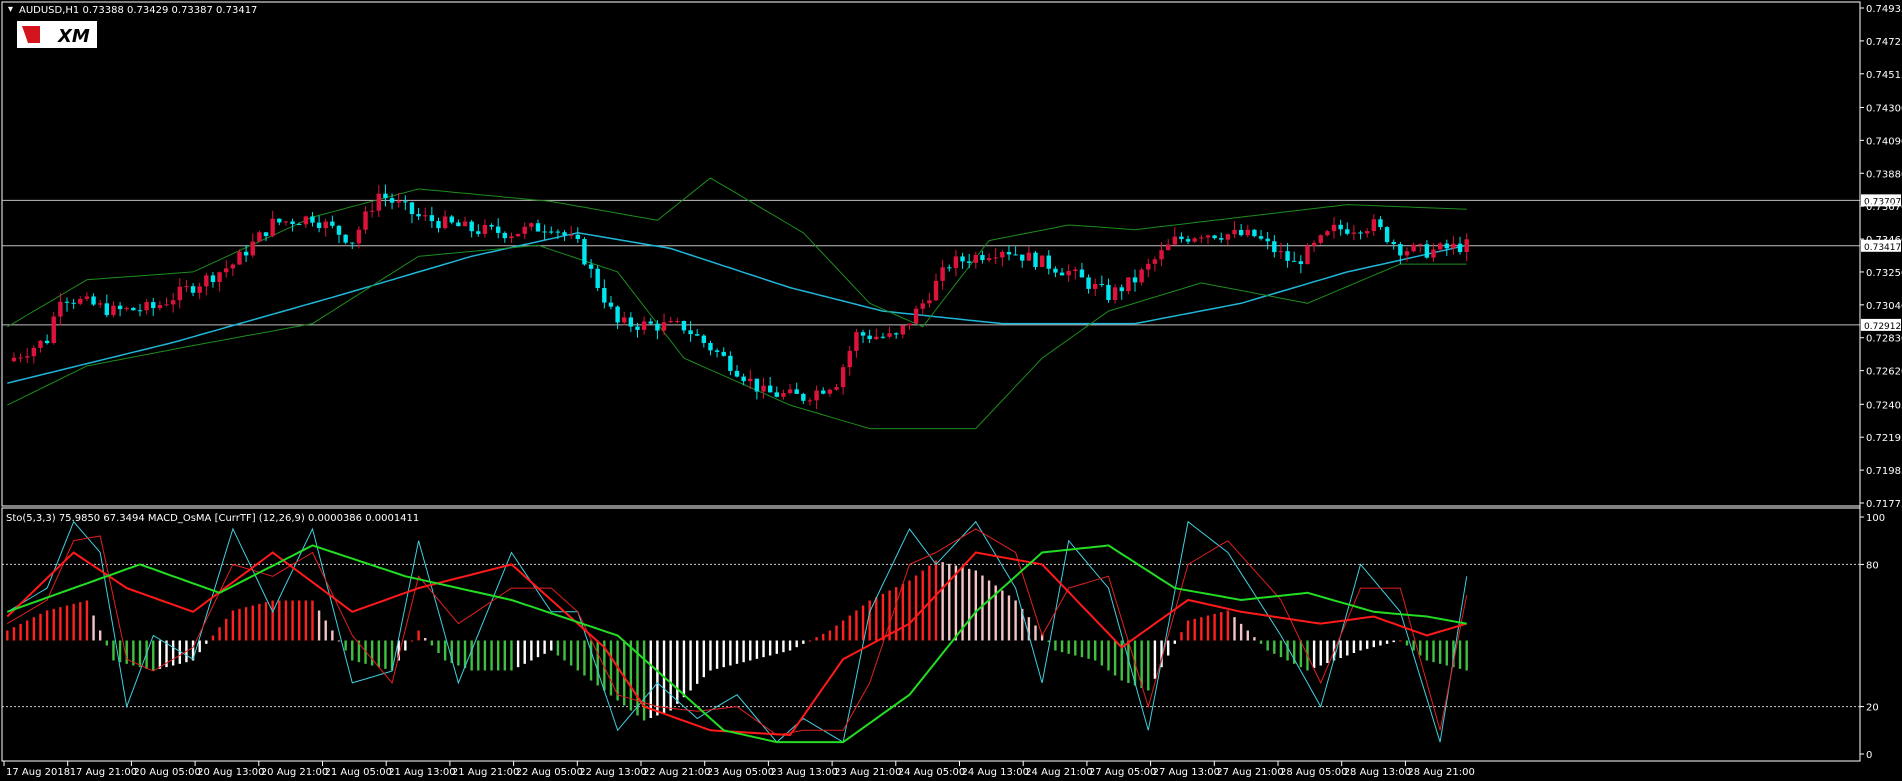 The image size is (1902, 781). I want to click on time-tick-label: 27 Aug 05:00, so click(1122, 772).